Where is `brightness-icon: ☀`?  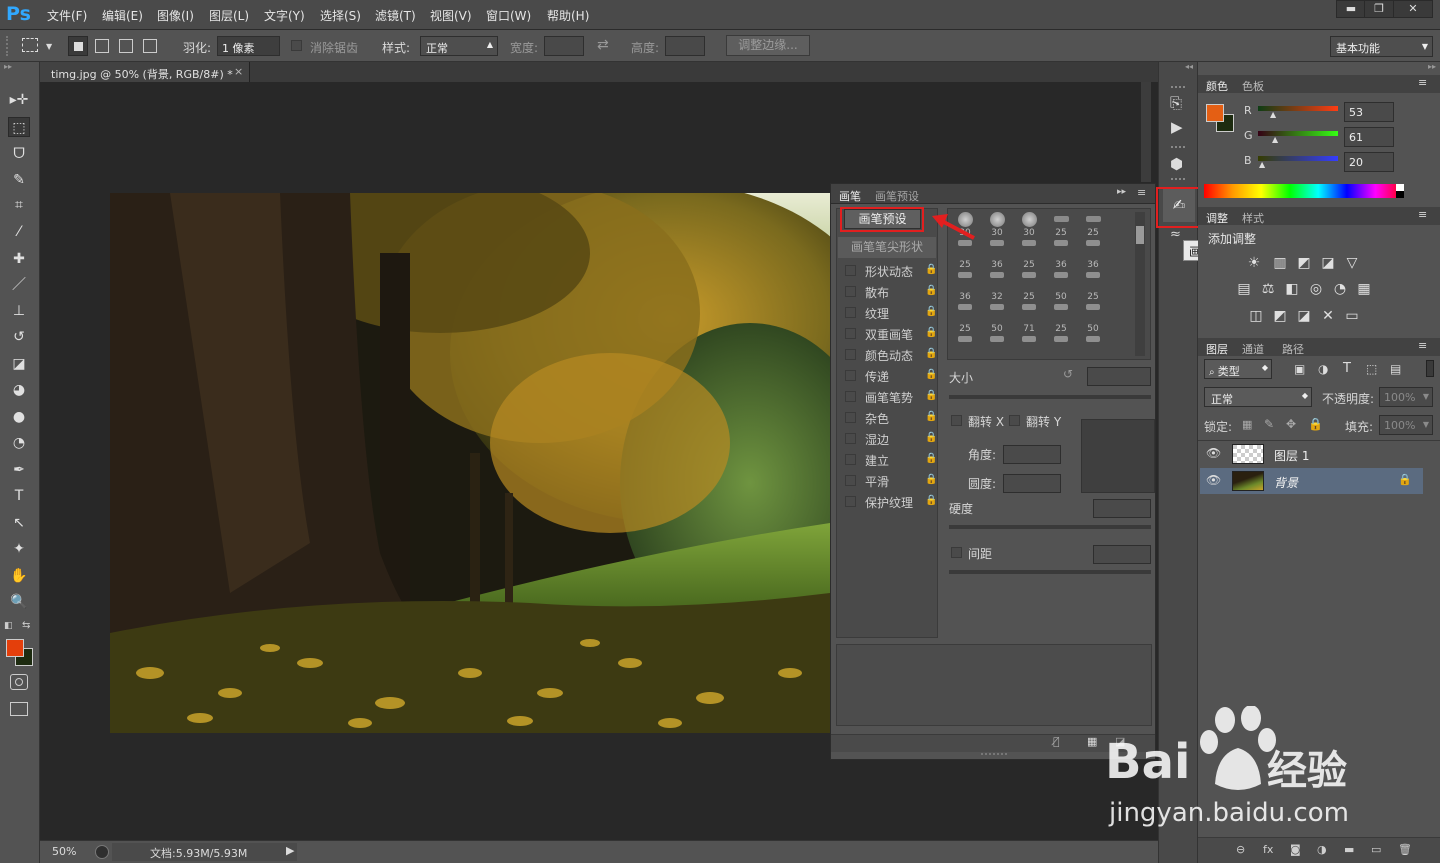 brightness-icon: ☀ is located at coordinates (1254, 263).